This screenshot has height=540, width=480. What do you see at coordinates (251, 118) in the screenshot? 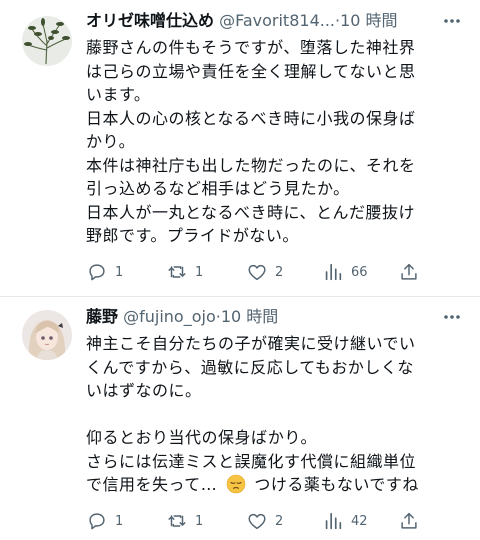
I see `text-line: 日本人の心の核となるべき時に小我の保身ば` at bounding box center [251, 118].